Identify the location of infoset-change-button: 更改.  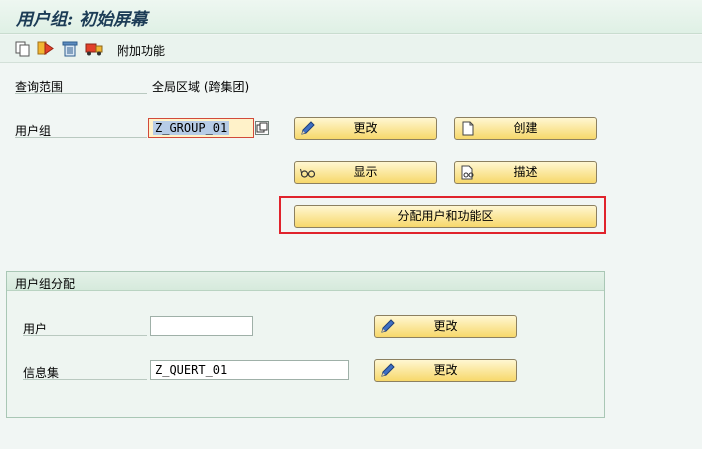
(445, 370).